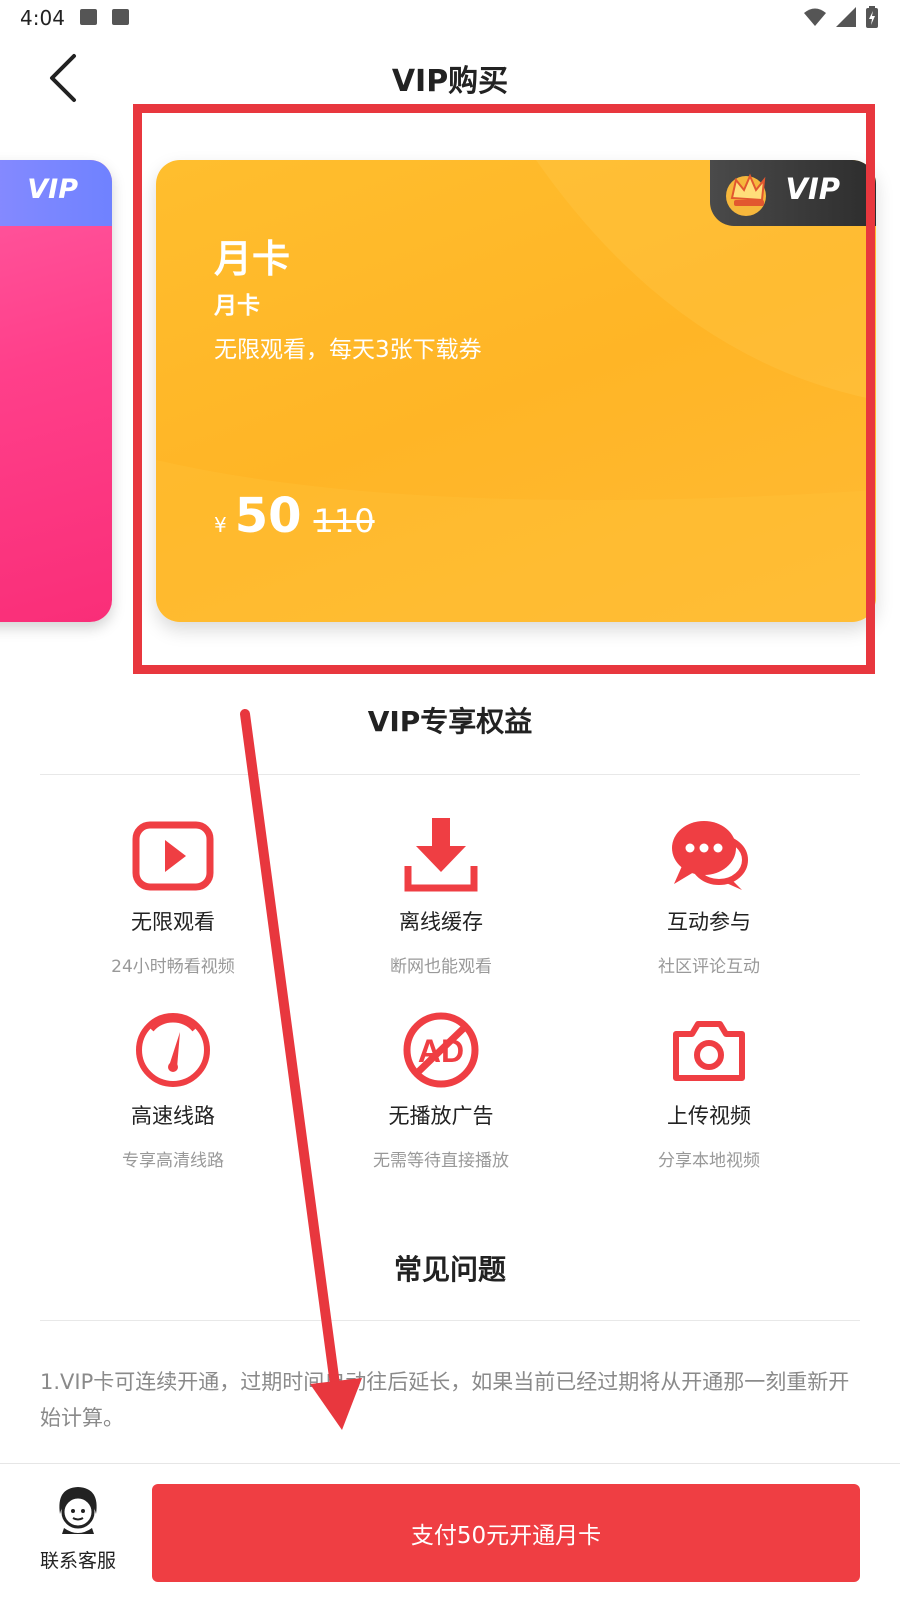  Describe the element at coordinates (173, 1050) in the screenshot. I see `speedometer-icon` at that location.